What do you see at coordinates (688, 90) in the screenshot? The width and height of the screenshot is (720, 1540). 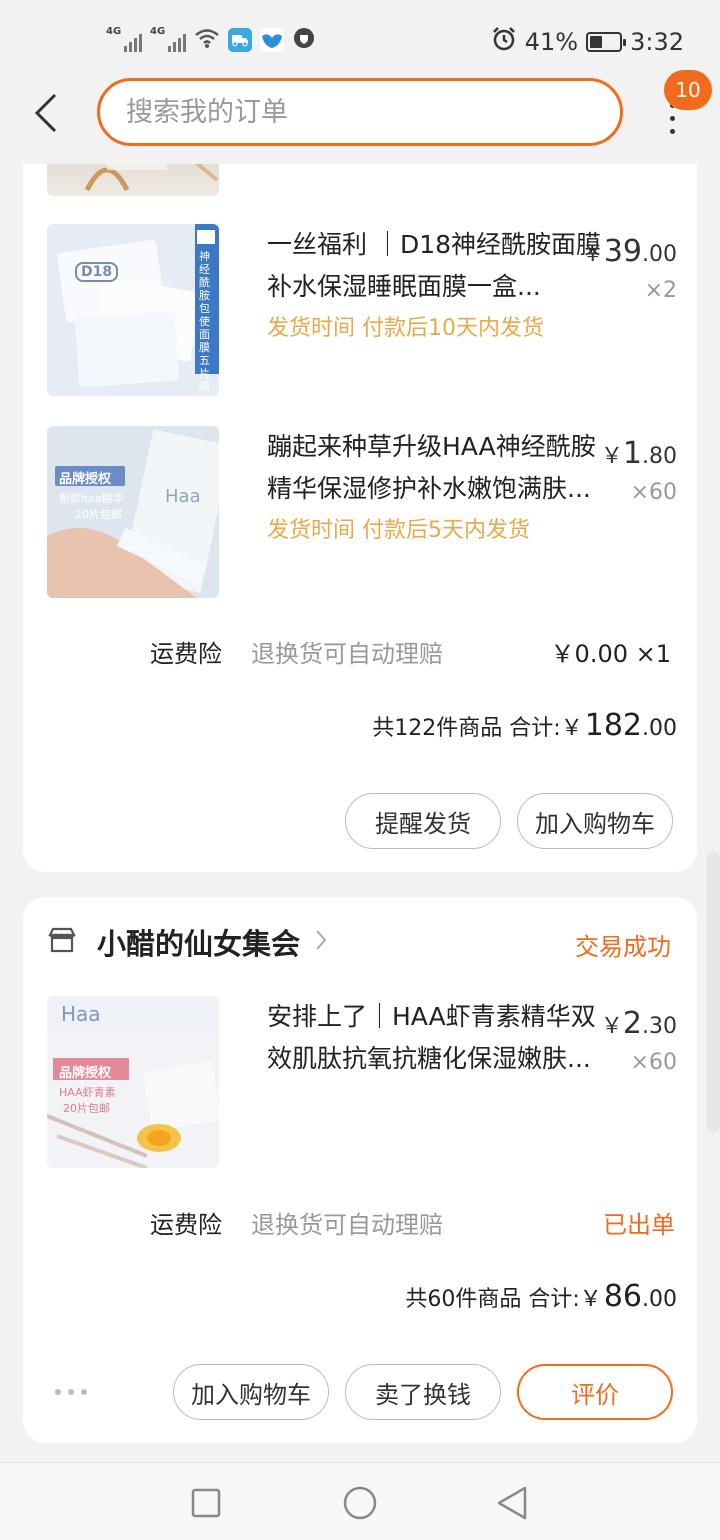 I see `notification-badge: 10` at bounding box center [688, 90].